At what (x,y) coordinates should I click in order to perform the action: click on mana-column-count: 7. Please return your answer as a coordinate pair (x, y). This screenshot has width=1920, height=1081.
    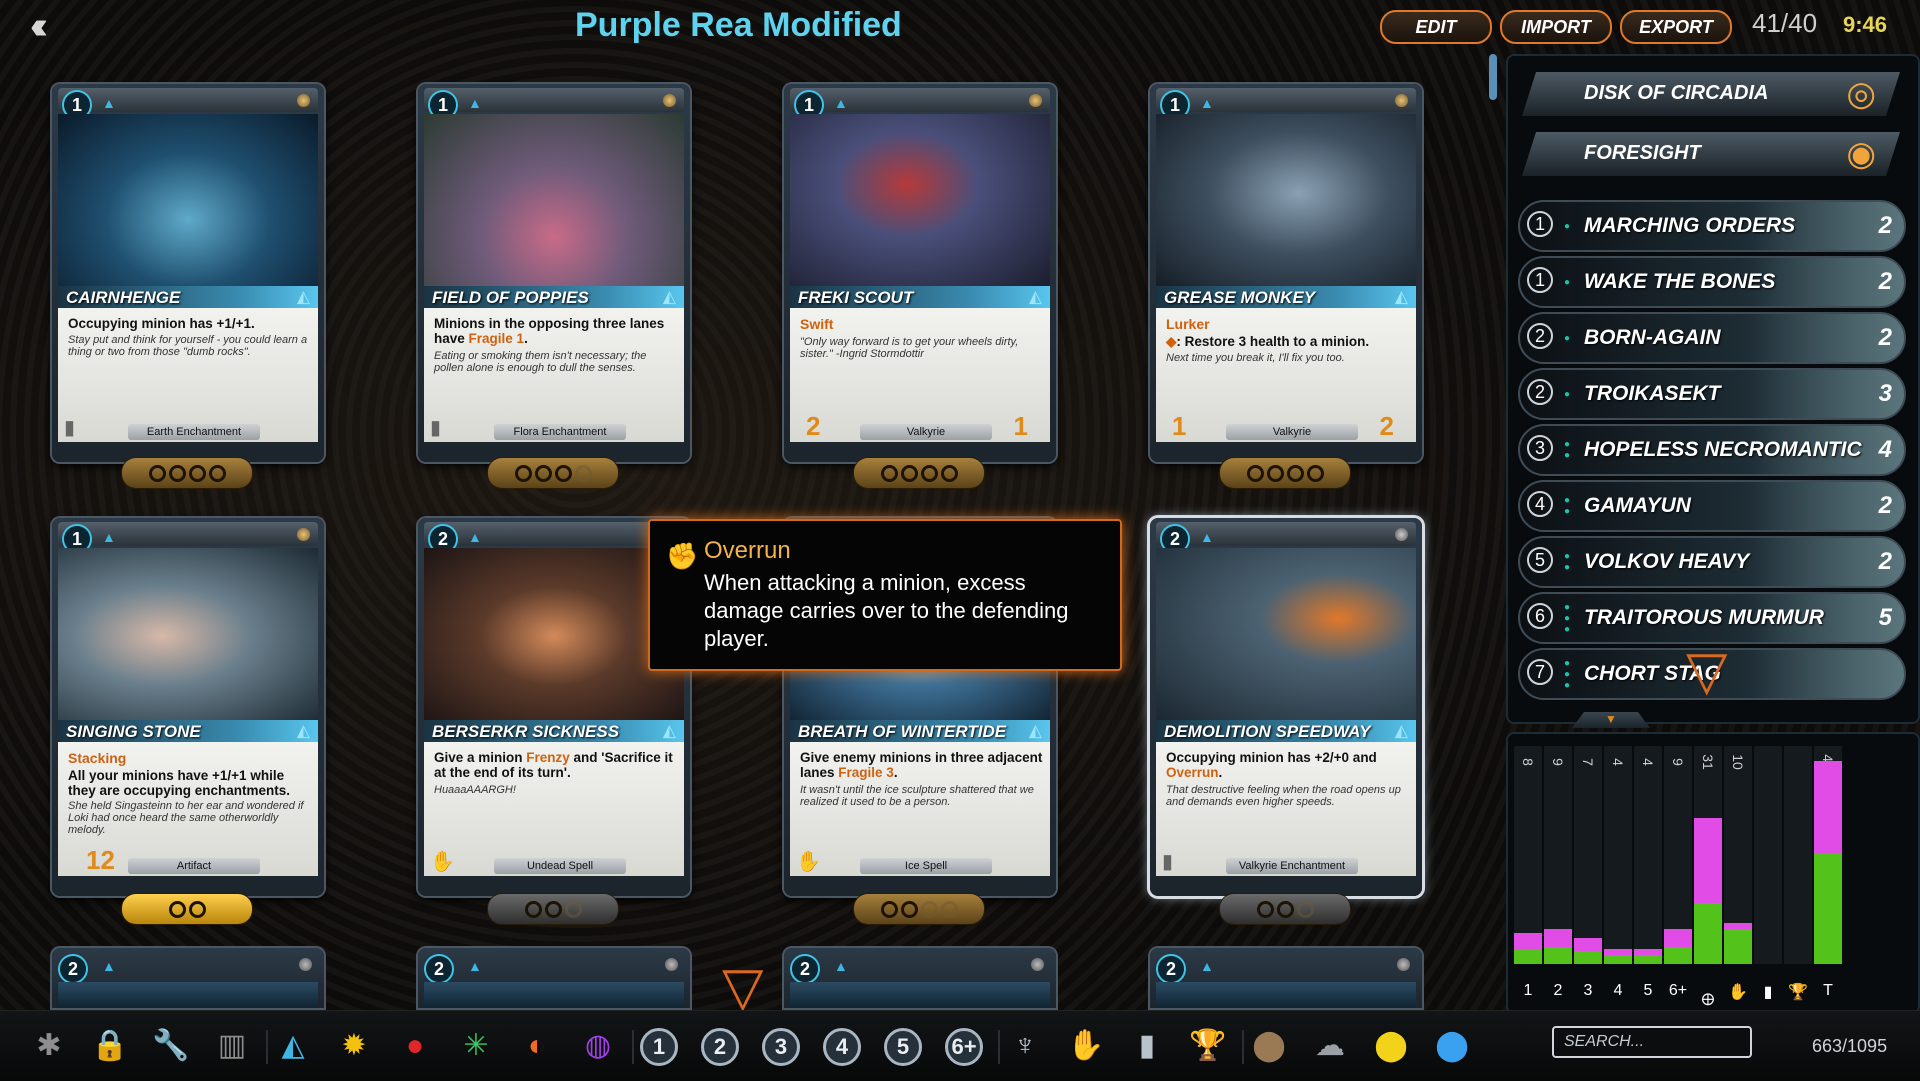
    Looking at the image, I should click on (1588, 762).